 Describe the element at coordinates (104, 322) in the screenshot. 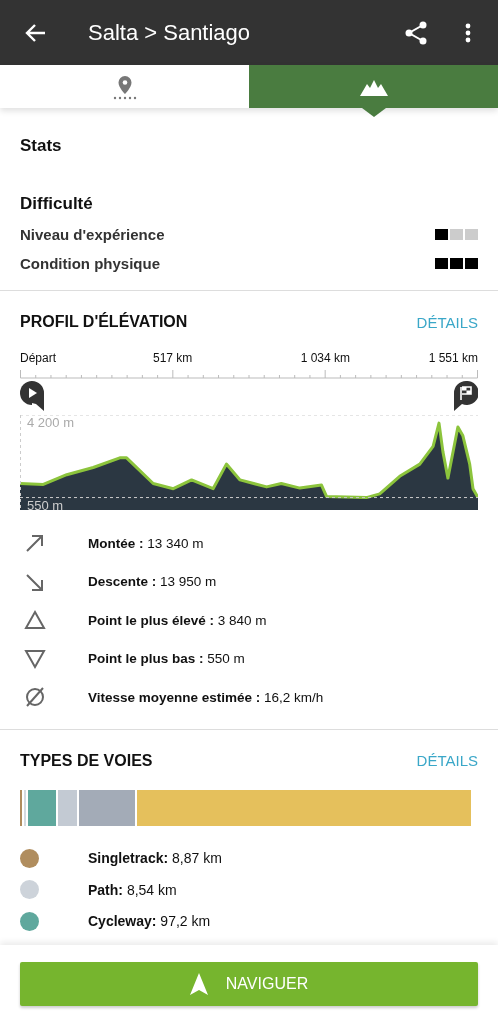

I see `section-title: PROFIL D'ÉLÉVATION` at that location.